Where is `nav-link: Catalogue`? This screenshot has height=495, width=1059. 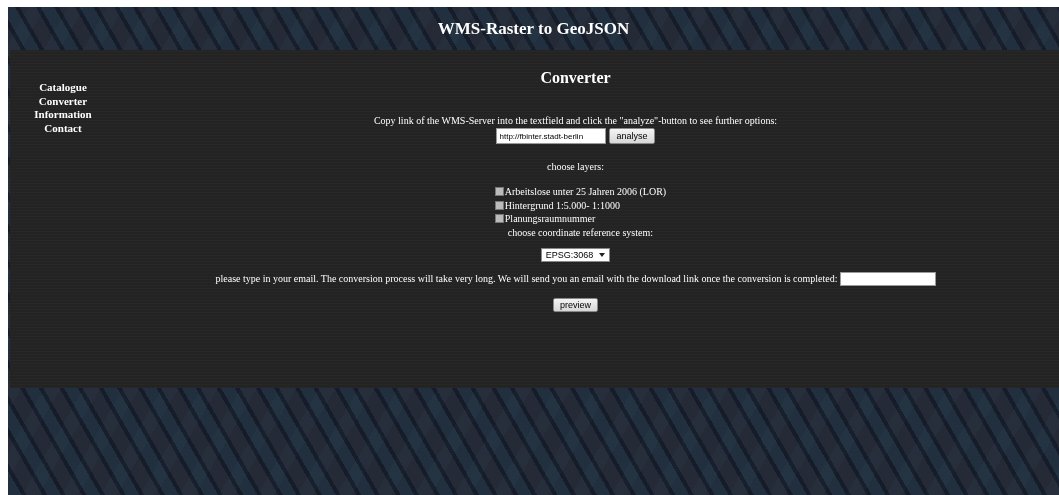 nav-link: Catalogue is located at coordinates (63, 88).